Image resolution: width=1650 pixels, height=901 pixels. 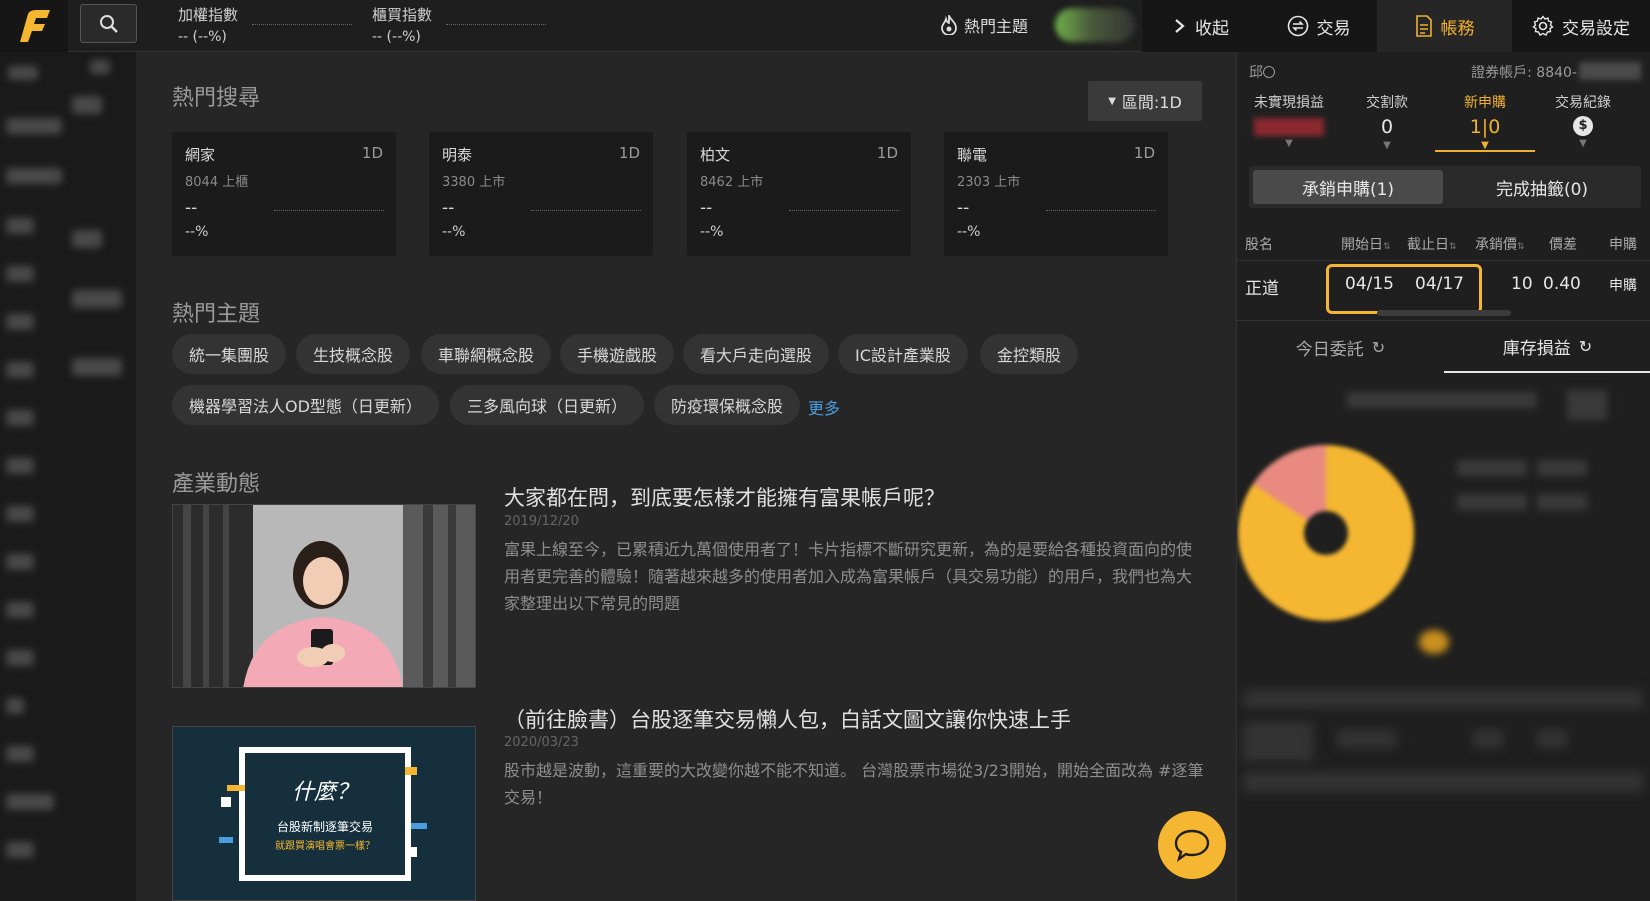 I want to click on ipo-spread: 0.40, so click(x=1562, y=284).